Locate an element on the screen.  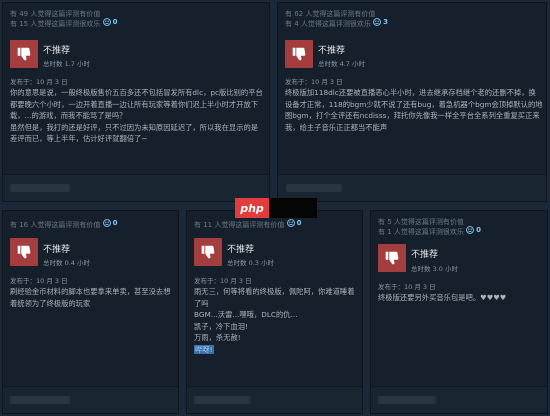
helpful-count: 有 49 人觉得这篇评测有价值 is located at coordinates (55, 14).